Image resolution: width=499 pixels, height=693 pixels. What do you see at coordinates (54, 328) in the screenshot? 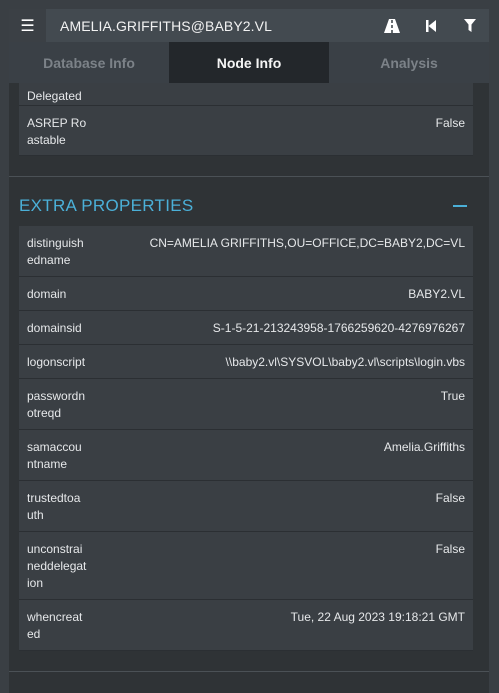
I see `property-key: domainsid` at bounding box center [54, 328].